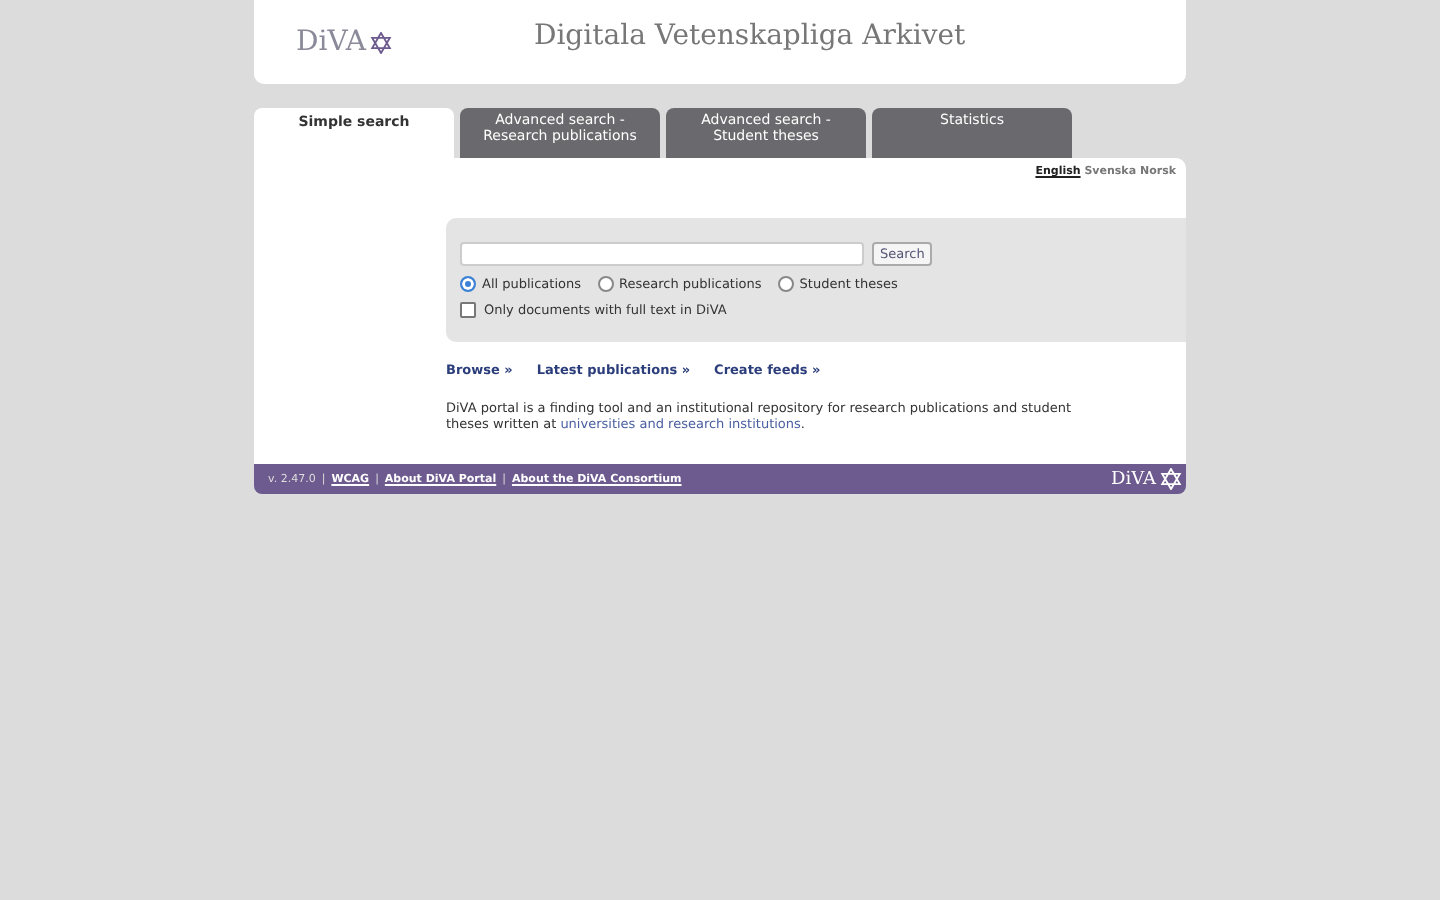  I want to click on site-title: Digitala Vetenskapliga Arkivet, so click(749, 36).